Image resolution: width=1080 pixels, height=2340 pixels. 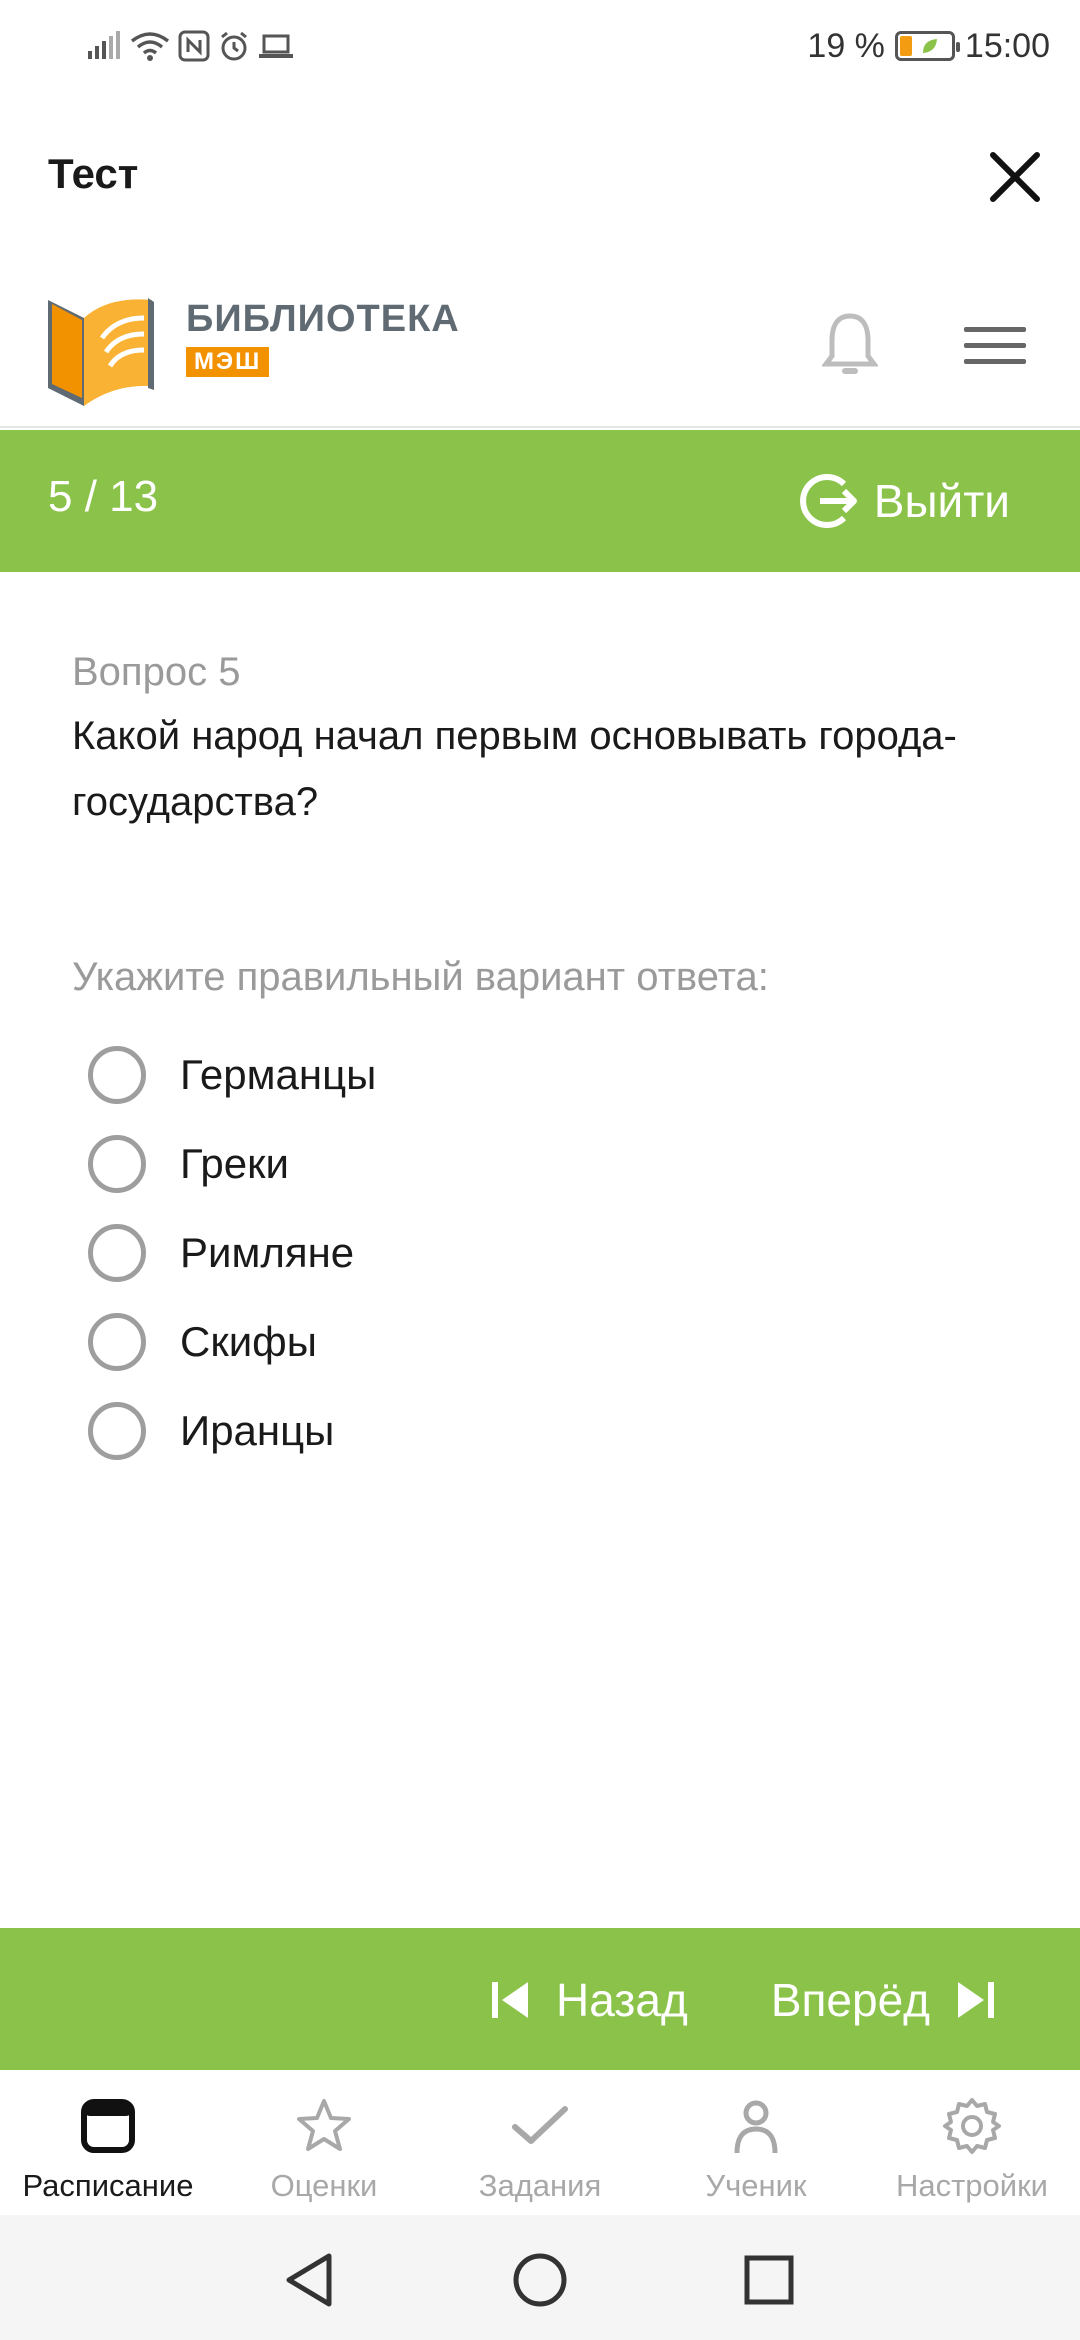 I want to click on alarm-icon, so click(x=234, y=46).